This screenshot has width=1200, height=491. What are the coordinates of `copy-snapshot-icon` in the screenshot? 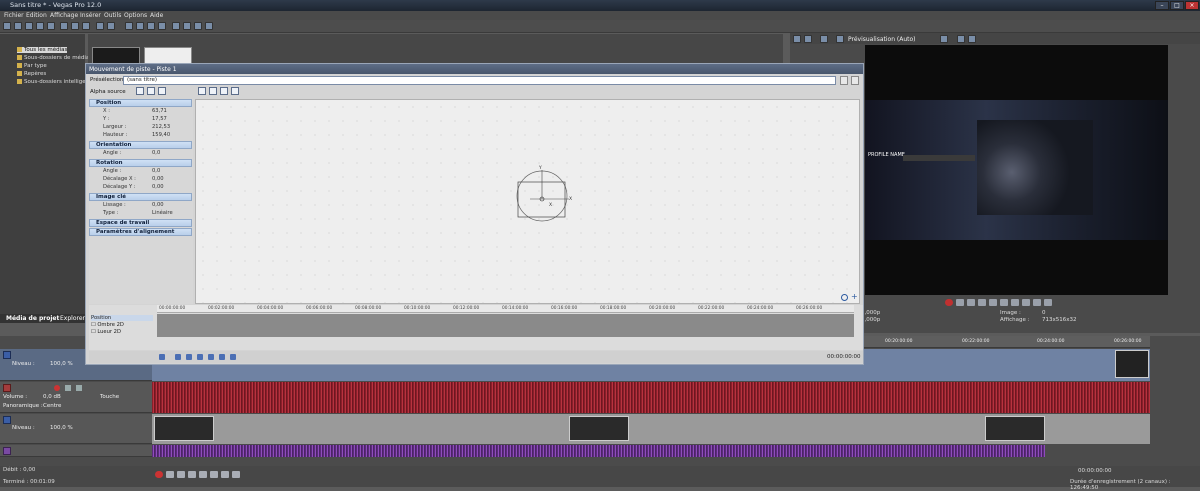 It's located at (961, 39).